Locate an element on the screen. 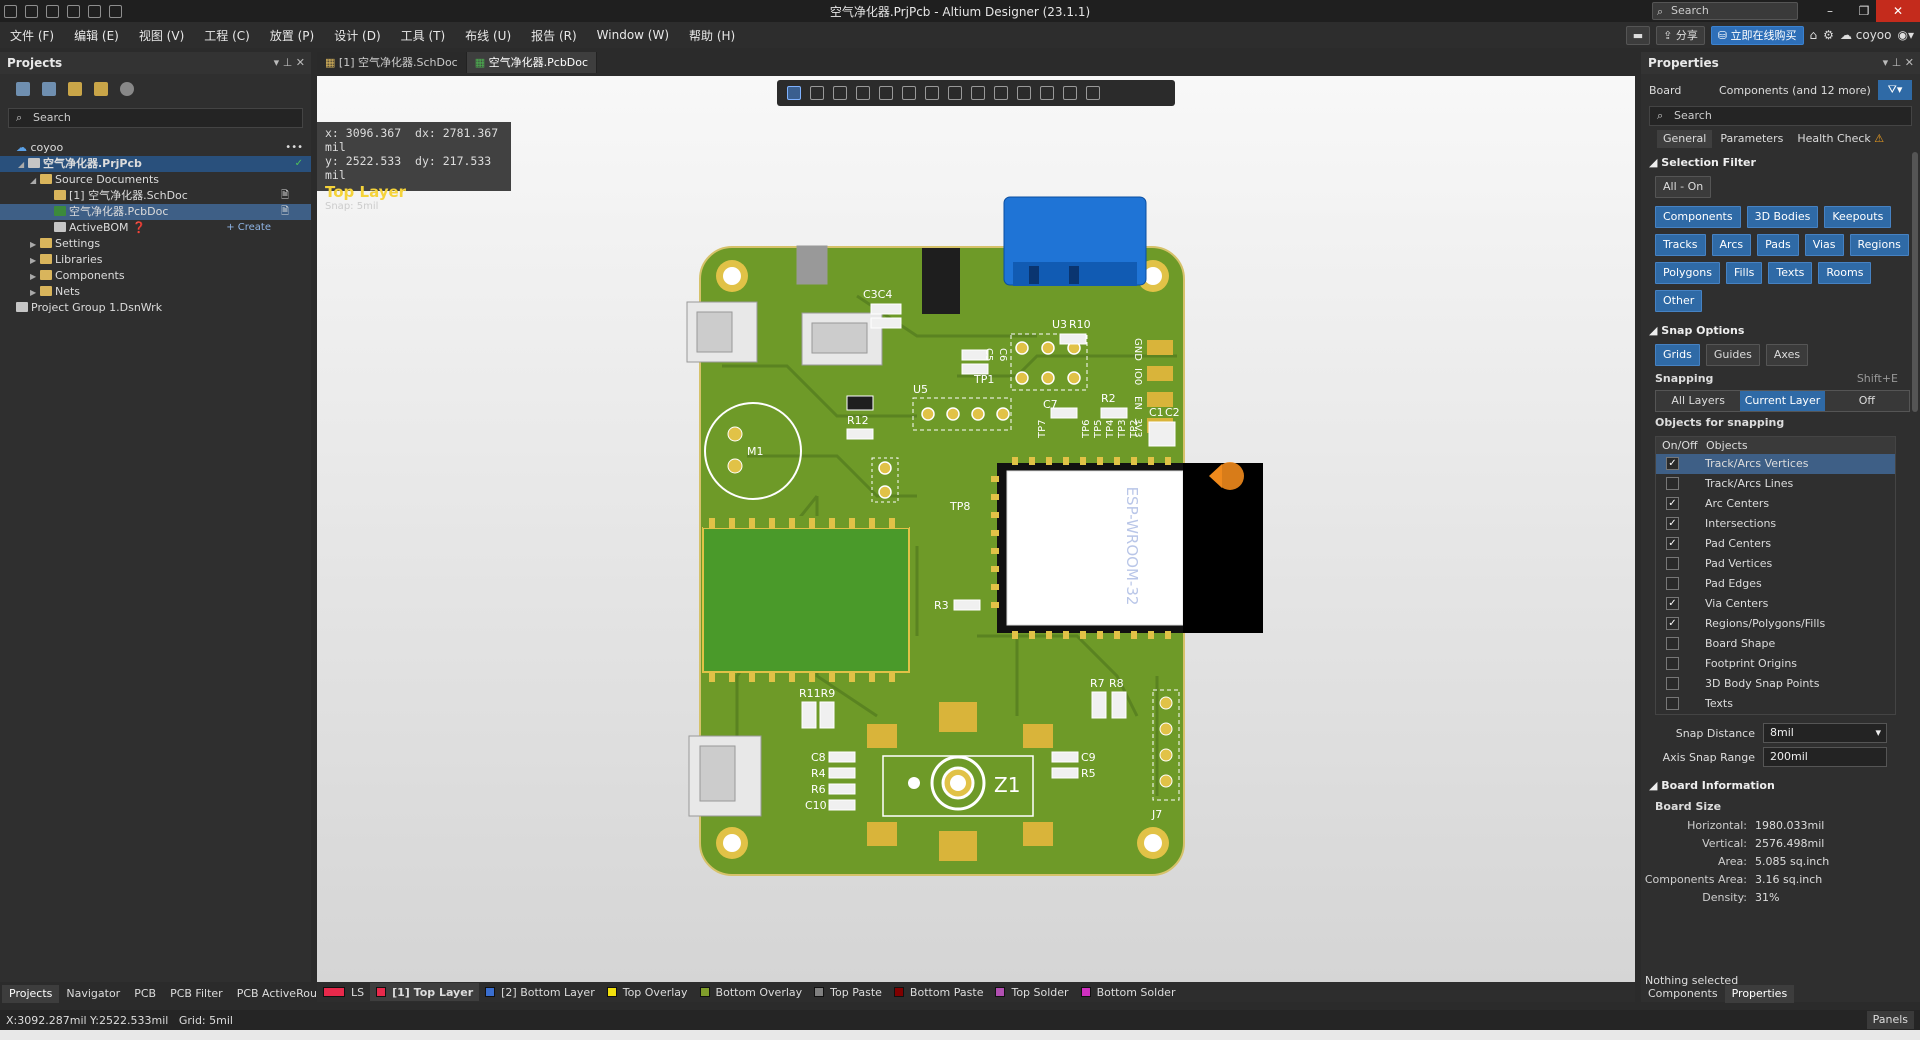 This screenshot has height=1040, width=1920. tab-parameters: Parameters is located at coordinates (1751, 139).